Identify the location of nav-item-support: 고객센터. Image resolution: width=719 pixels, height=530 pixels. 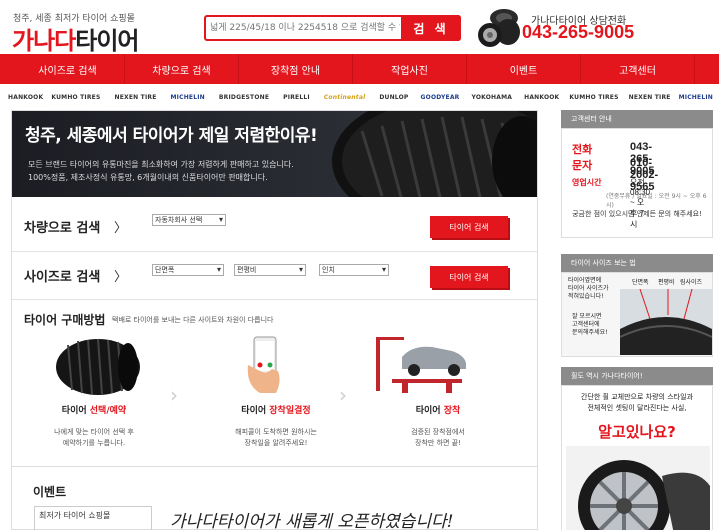
(638, 69).